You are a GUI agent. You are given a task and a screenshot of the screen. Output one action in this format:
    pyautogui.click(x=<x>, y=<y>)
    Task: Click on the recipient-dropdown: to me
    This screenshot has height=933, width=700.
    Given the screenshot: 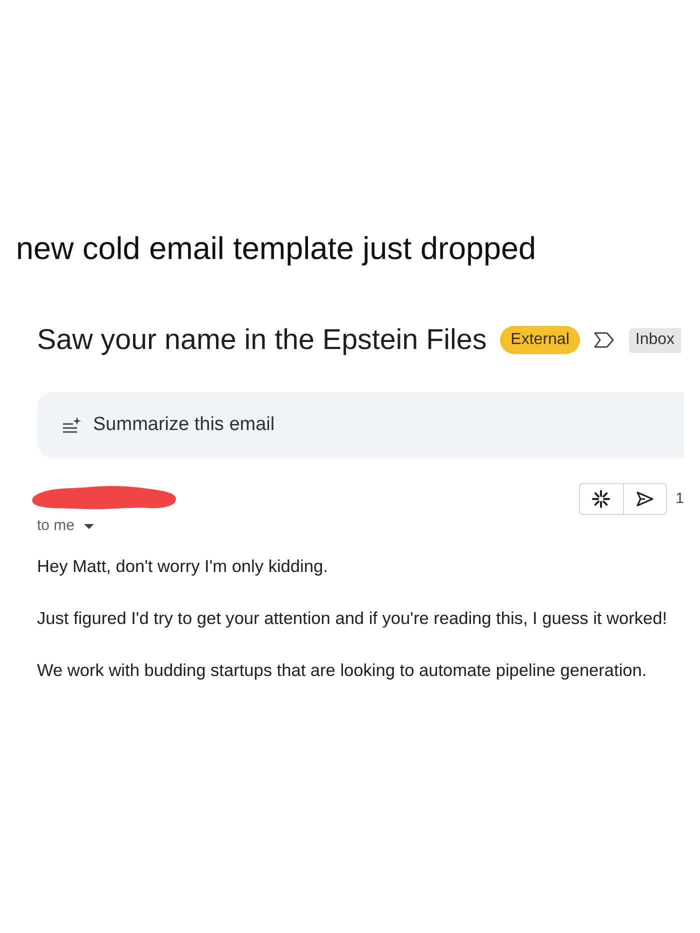 What is the action you would take?
    pyautogui.click(x=65, y=526)
    